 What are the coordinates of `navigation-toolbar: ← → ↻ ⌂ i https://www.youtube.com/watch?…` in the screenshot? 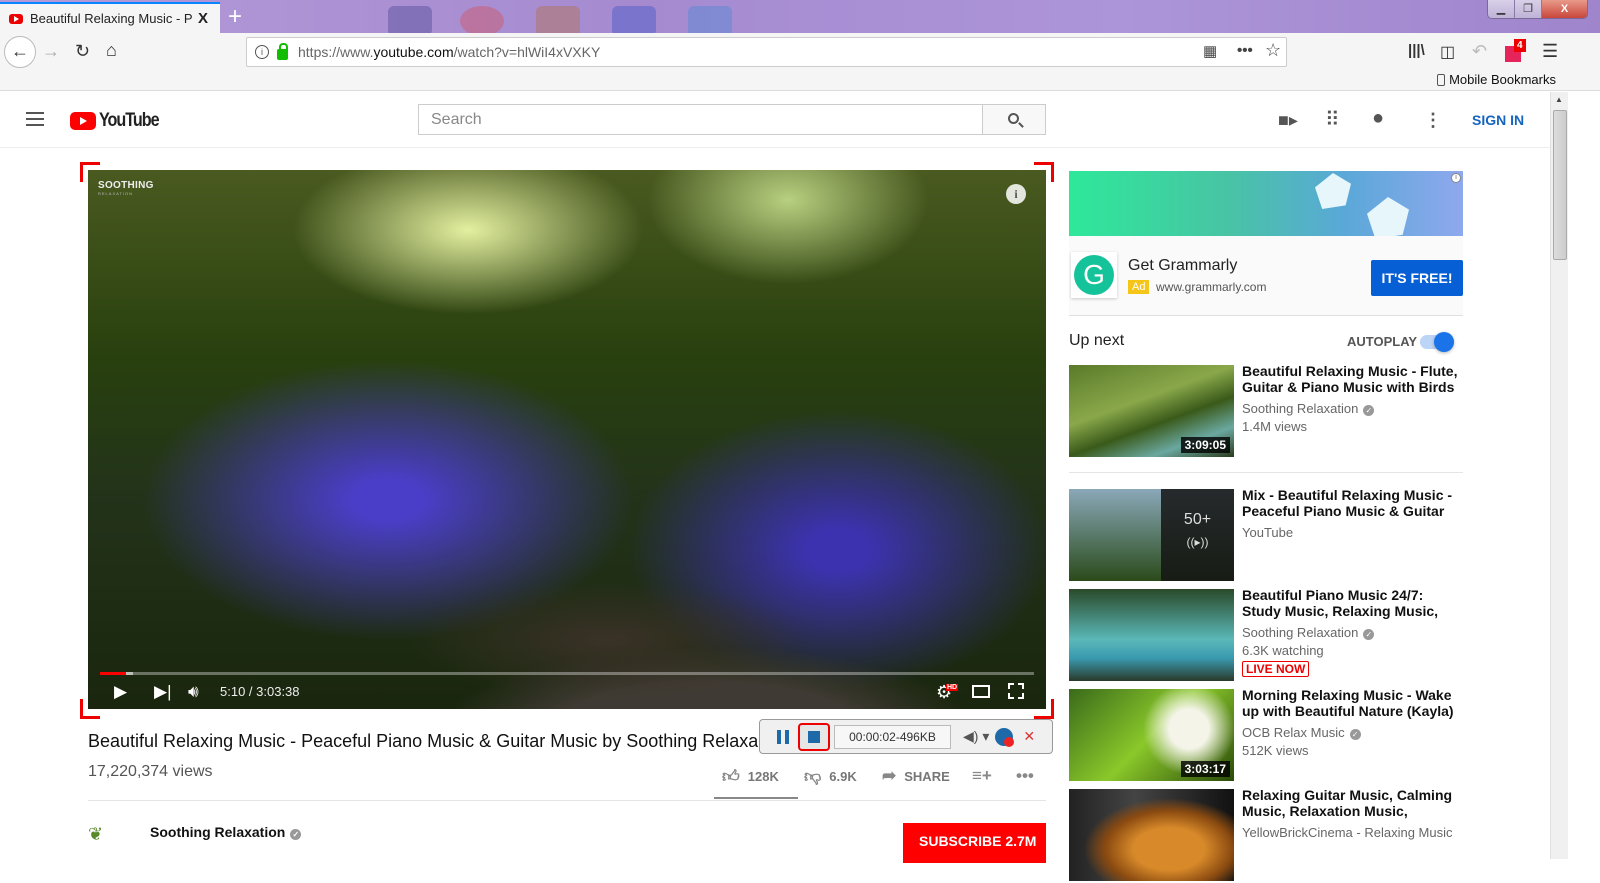 It's located at (800, 62).